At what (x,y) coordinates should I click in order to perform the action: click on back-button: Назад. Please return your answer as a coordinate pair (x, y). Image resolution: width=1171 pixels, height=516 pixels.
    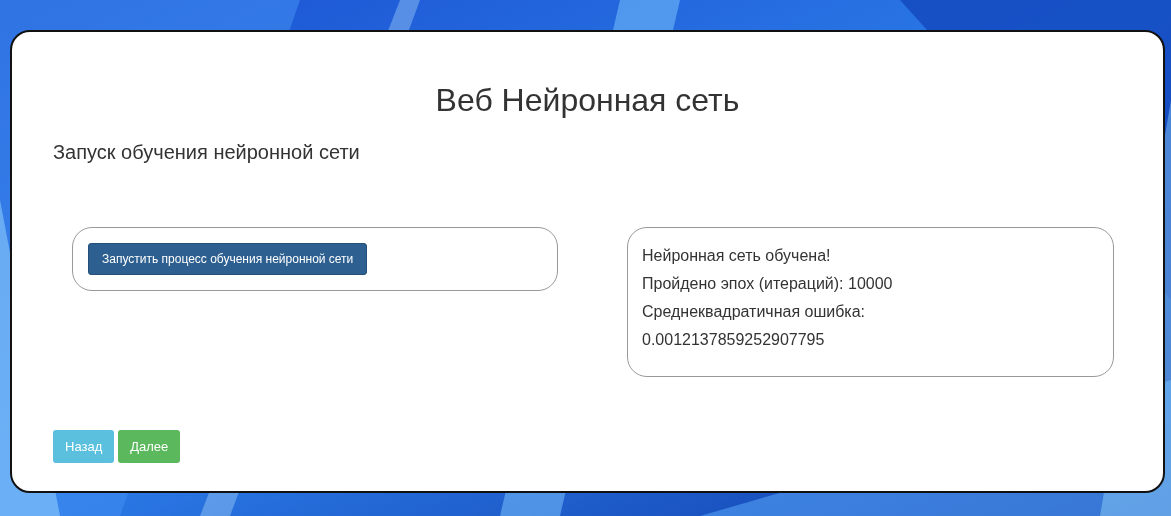
    Looking at the image, I should click on (84, 446).